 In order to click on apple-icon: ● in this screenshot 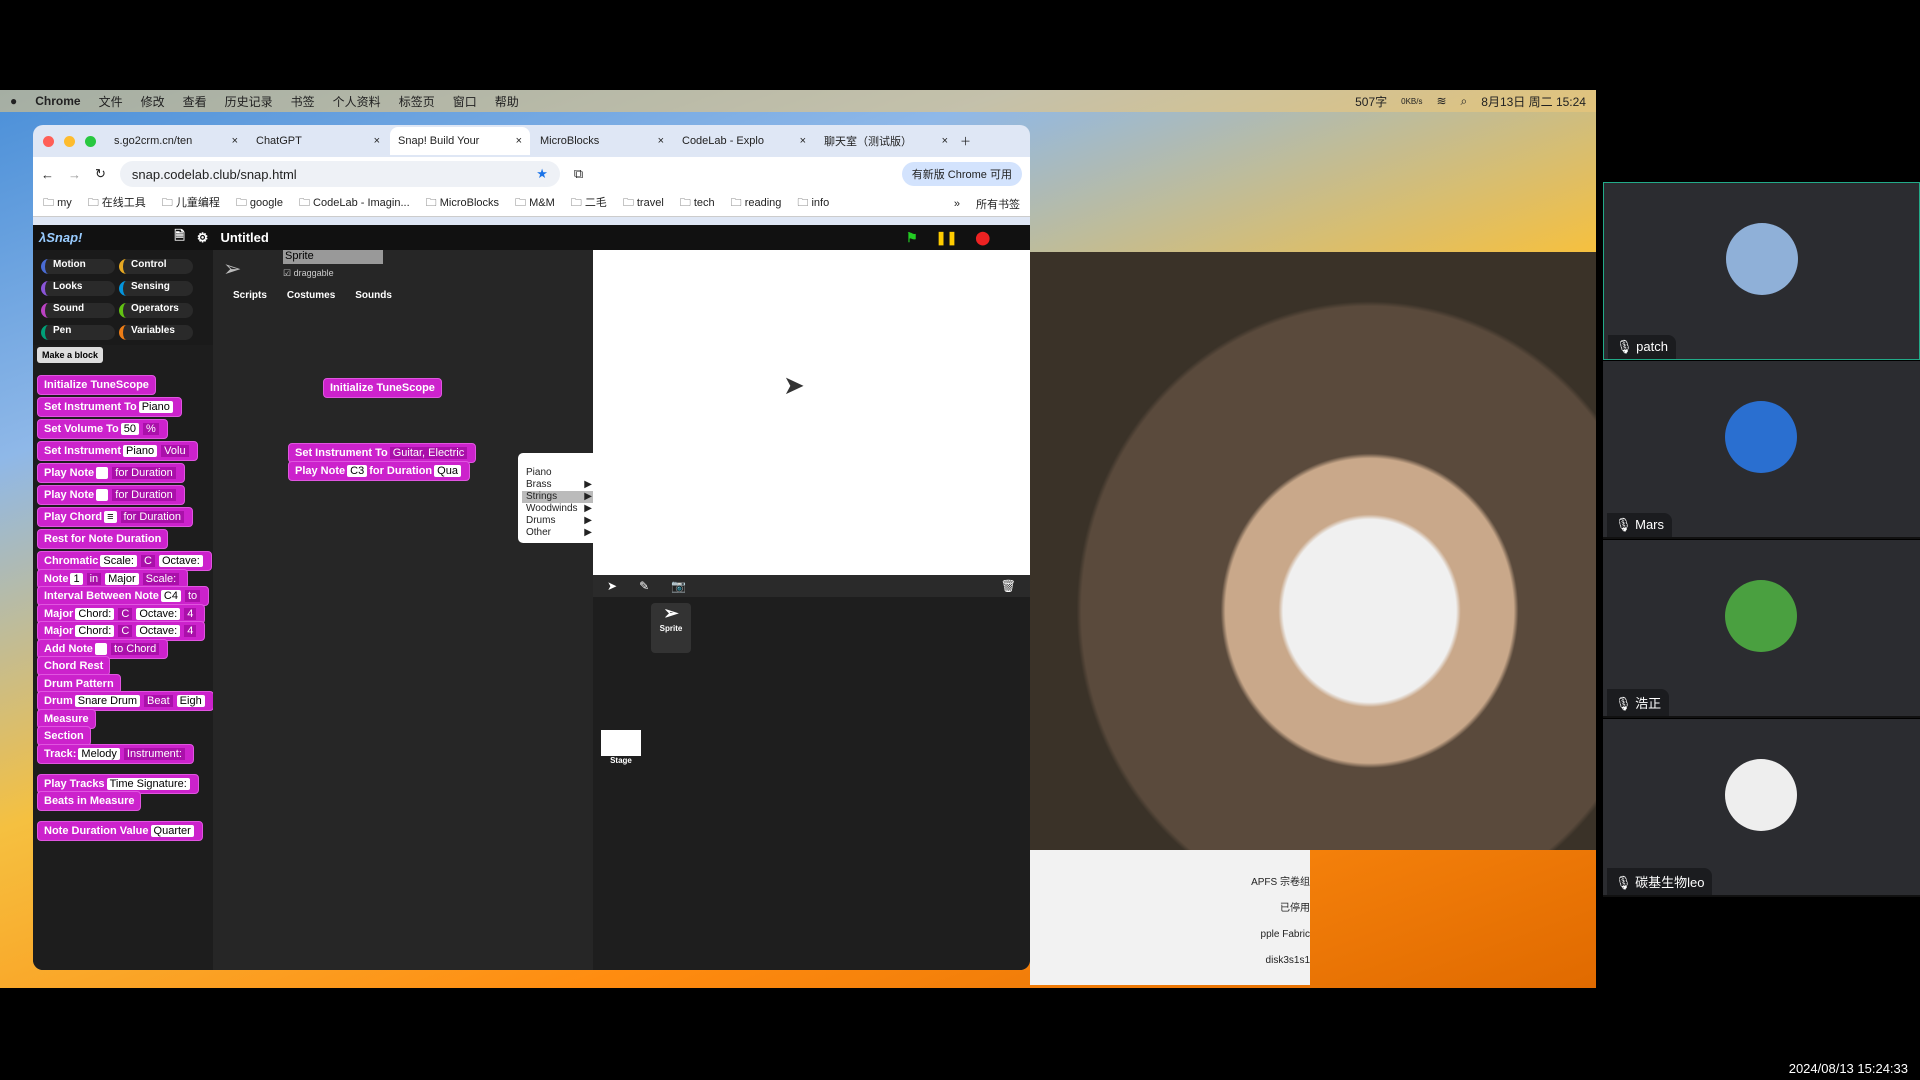, I will do `click(13, 101)`.